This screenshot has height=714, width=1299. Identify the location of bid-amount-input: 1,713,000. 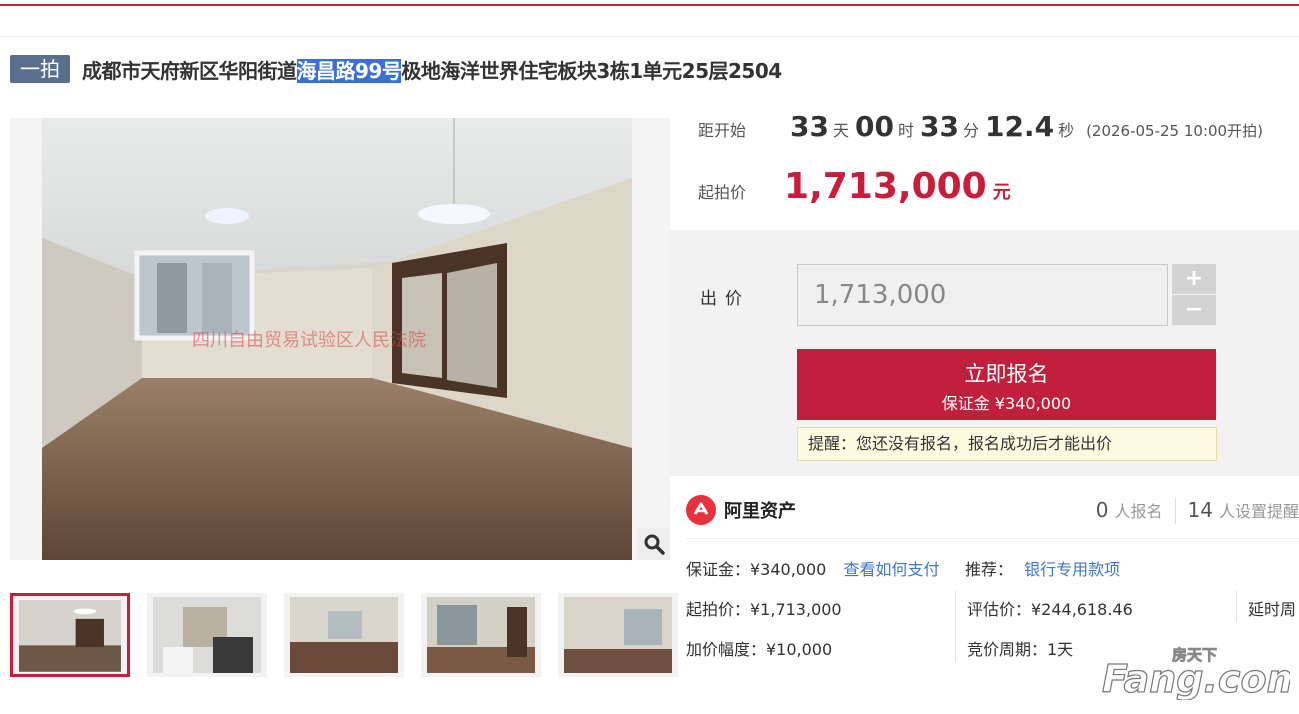
(982, 295).